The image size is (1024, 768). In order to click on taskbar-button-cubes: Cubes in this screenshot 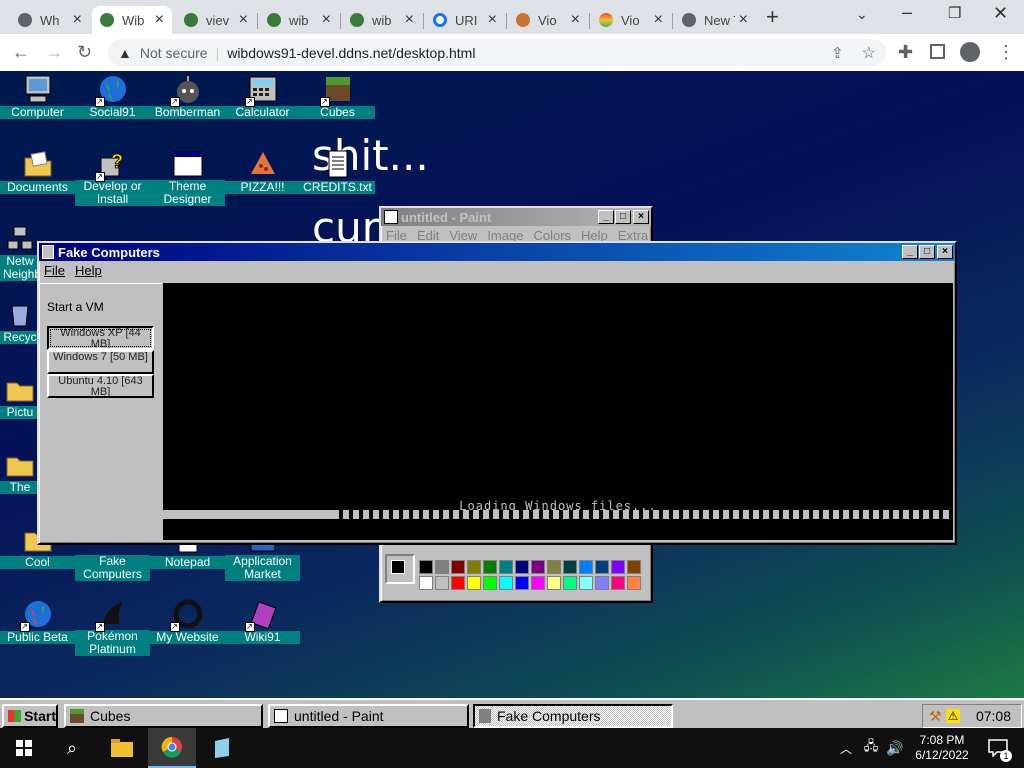, I will do `click(163, 716)`.